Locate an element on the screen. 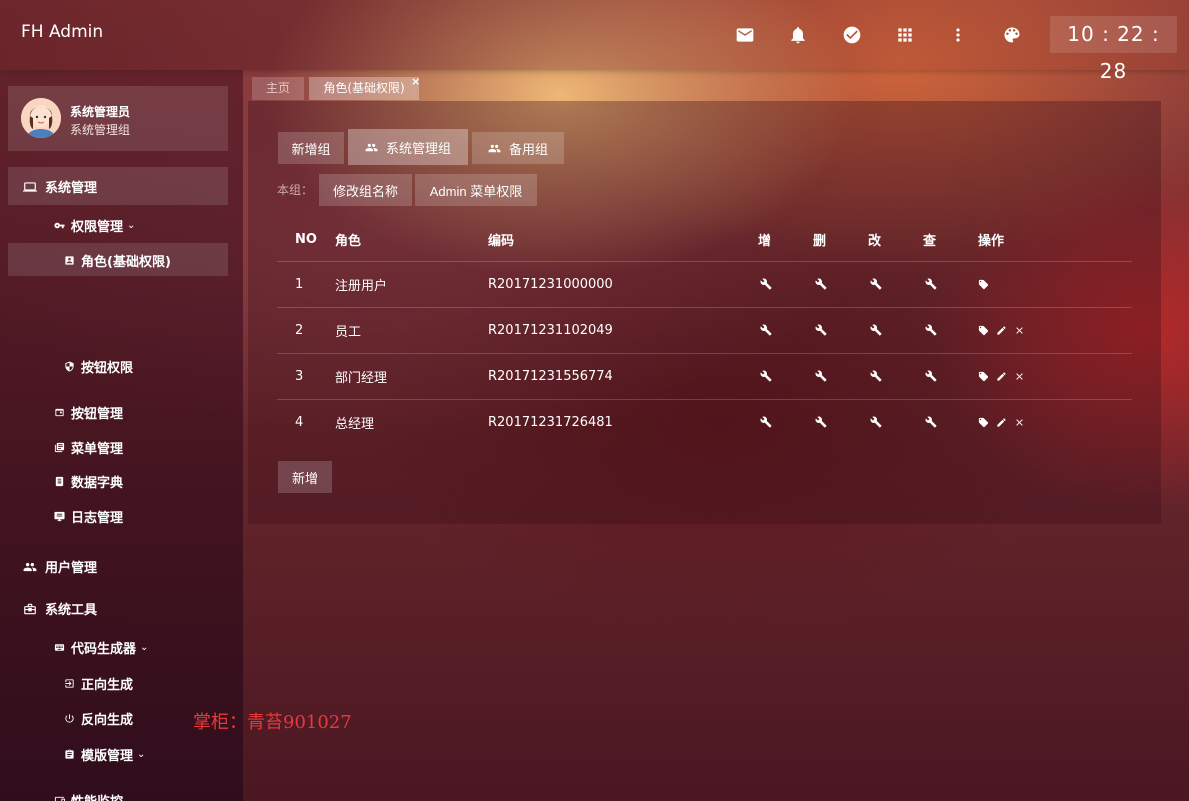 Image resolution: width=1189 pixels, height=801 pixels. rename-label: 修改组名称 is located at coordinates (365, 191).